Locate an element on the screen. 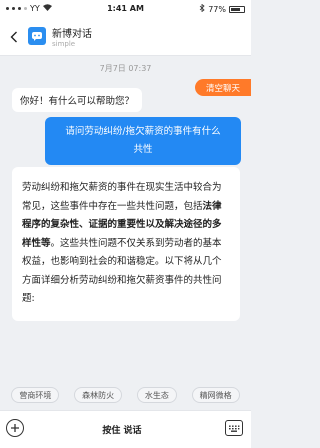 The image size is (320, 448). topic-chip: 营商环境 is located at coordinates (35, 395).